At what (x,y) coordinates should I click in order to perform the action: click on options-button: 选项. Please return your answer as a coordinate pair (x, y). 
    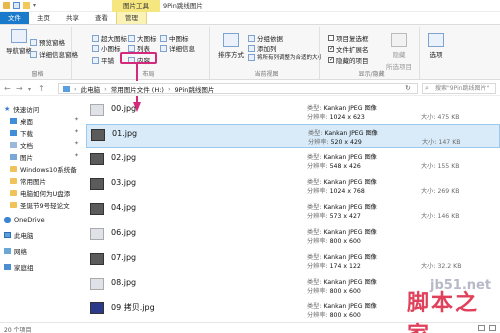
    Looking at the image, I should click on (436, 46).